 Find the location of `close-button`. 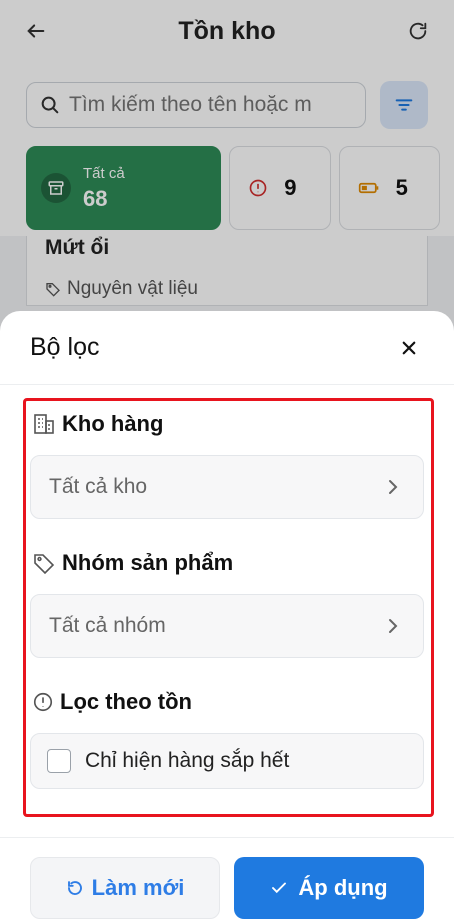

close-button is located at coordinates (409, 348).